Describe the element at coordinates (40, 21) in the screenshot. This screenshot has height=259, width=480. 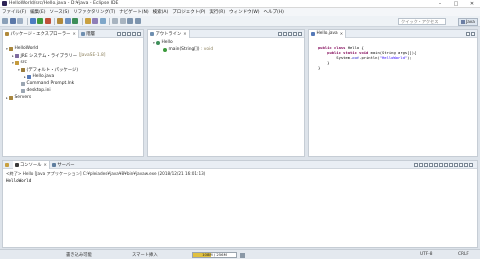
I see `run-icon` at that location.